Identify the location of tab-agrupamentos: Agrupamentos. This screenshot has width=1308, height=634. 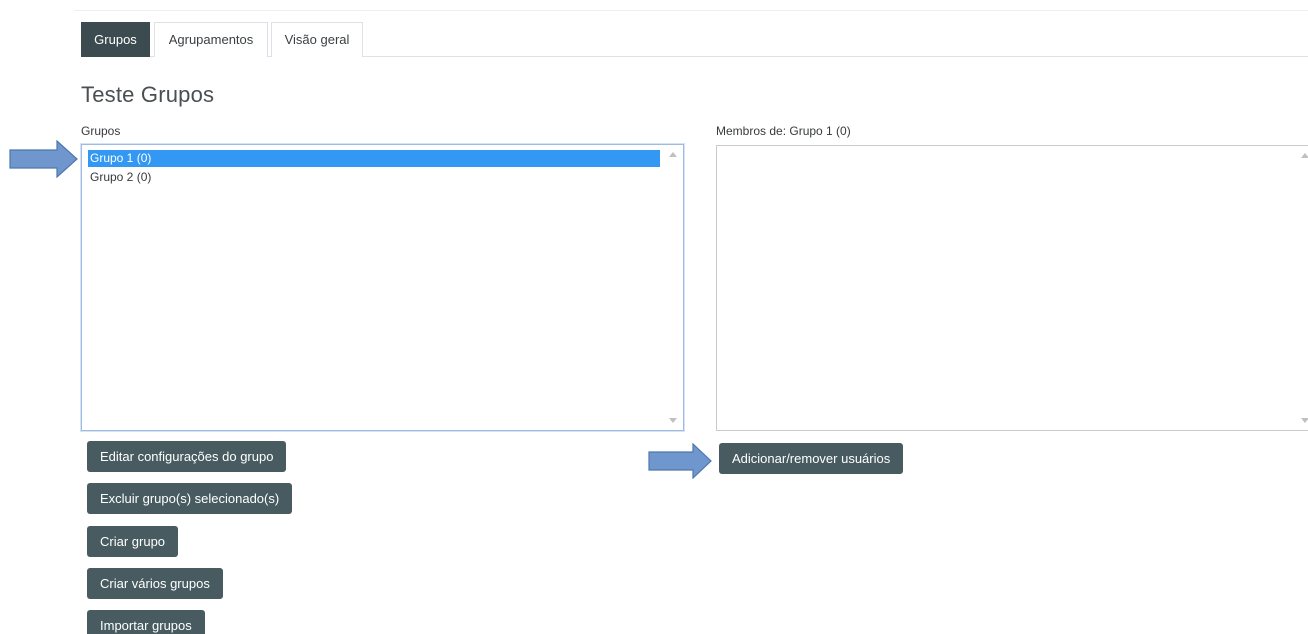
(211, 39).